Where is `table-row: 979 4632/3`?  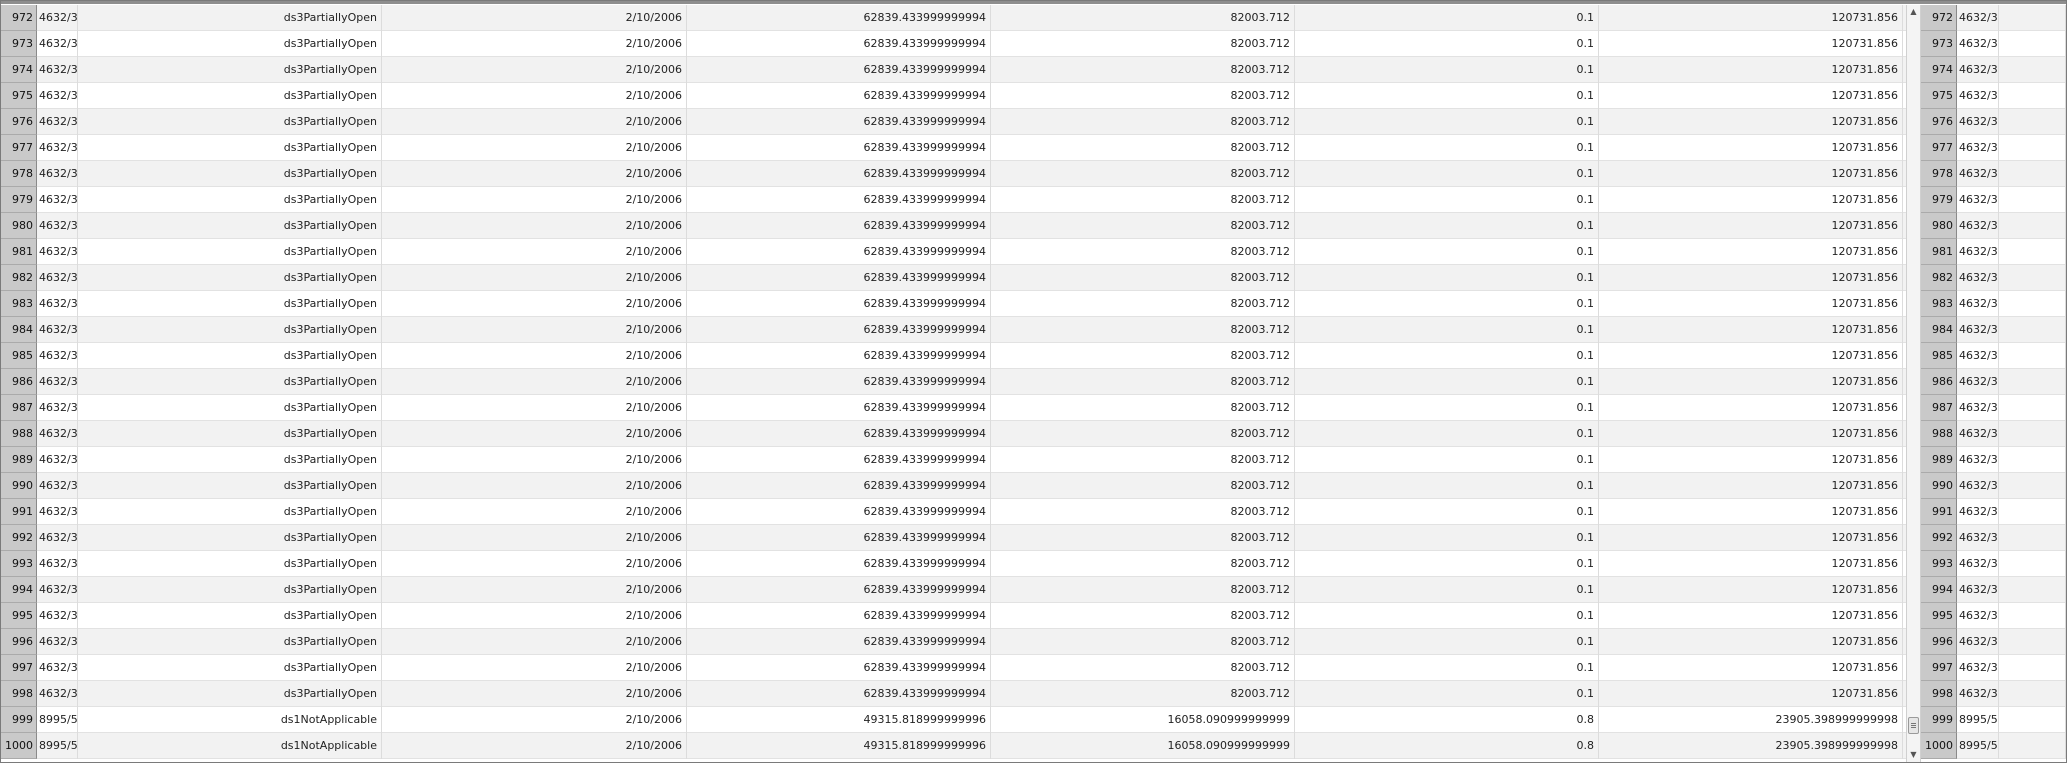 table-row: 979 4632/3 is located at coordinates (1993, 200).